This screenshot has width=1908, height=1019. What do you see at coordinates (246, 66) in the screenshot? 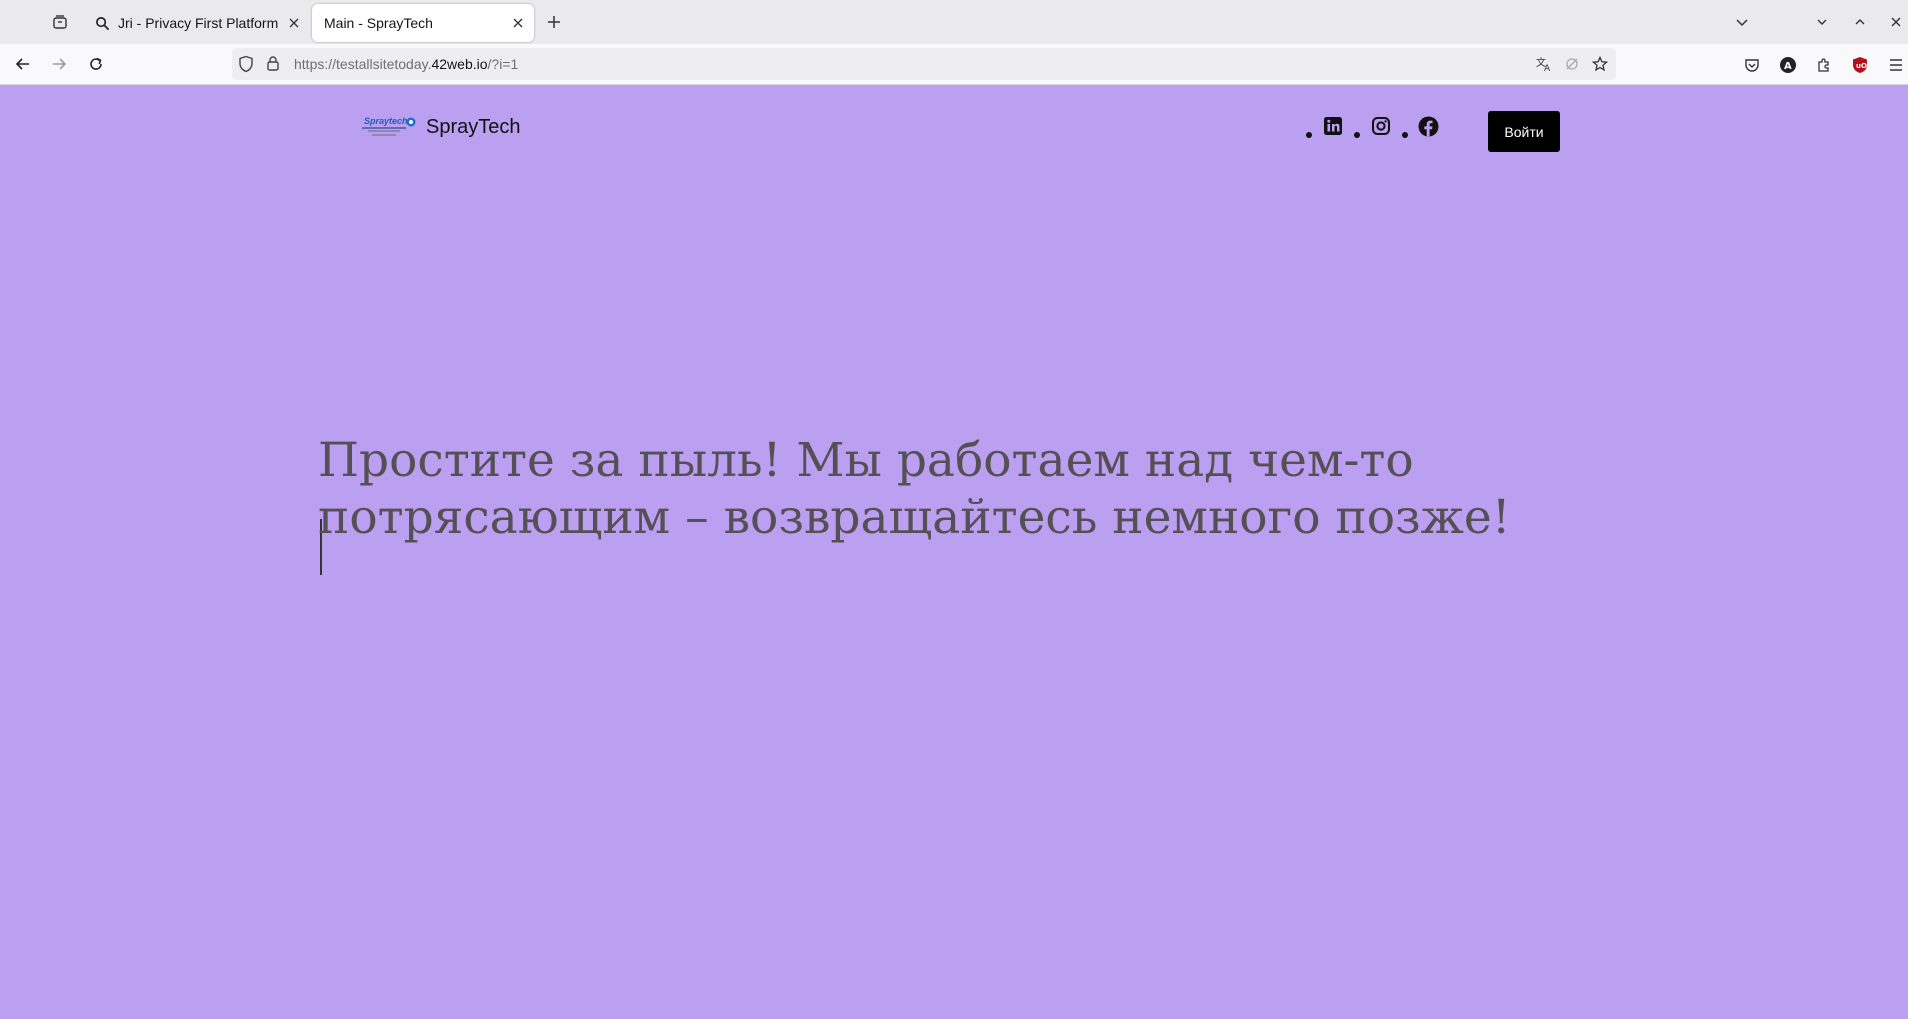
I see `tracking-protection-icon` at bounding box center [246, 66].